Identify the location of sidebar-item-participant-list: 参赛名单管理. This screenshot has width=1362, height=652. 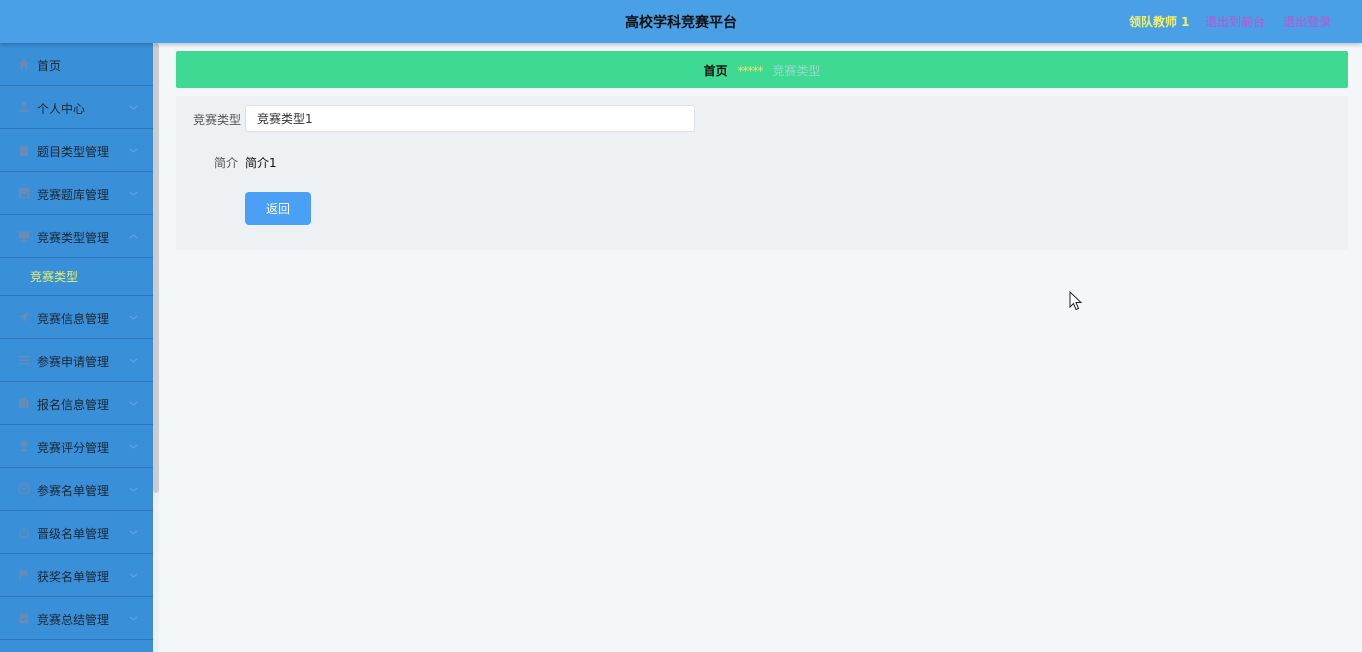
(76, 489).